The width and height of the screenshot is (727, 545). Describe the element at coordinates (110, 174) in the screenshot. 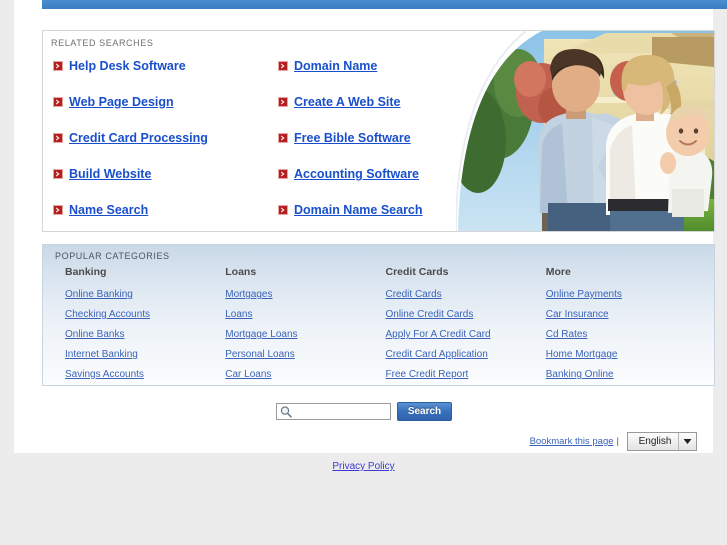

I see `related-link-label: Build Website` at that location.